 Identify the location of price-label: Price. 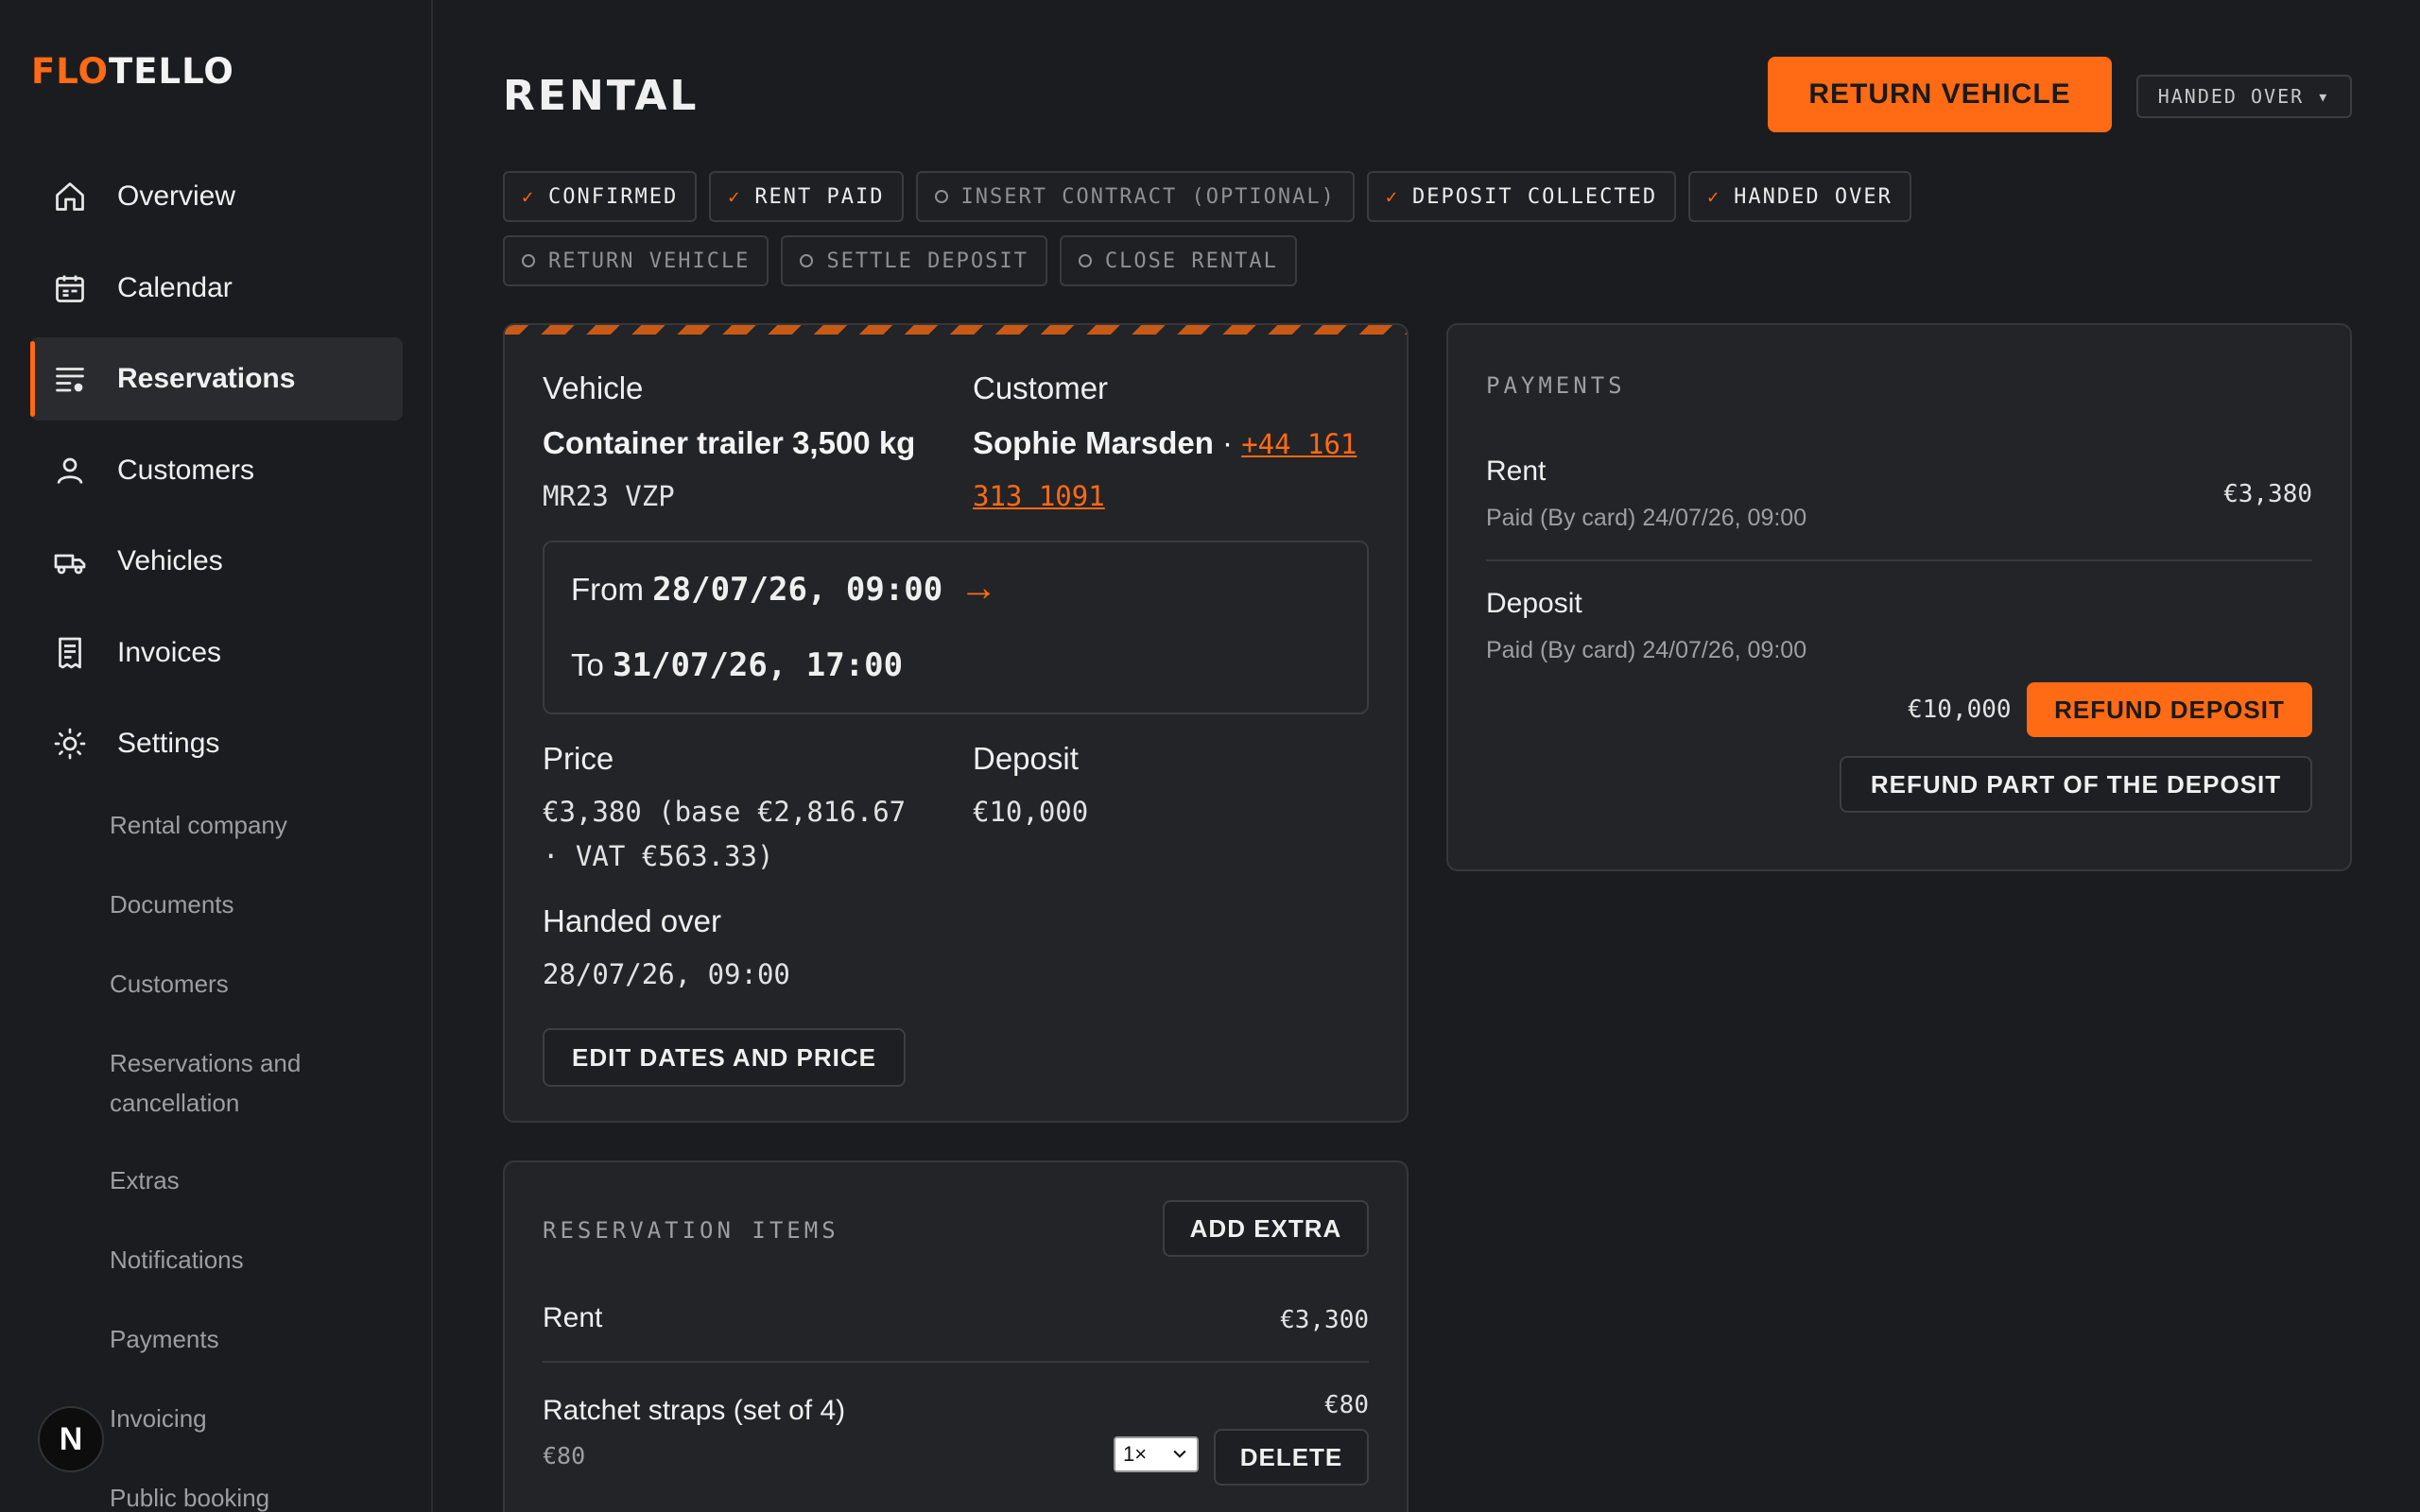
(578, 758).